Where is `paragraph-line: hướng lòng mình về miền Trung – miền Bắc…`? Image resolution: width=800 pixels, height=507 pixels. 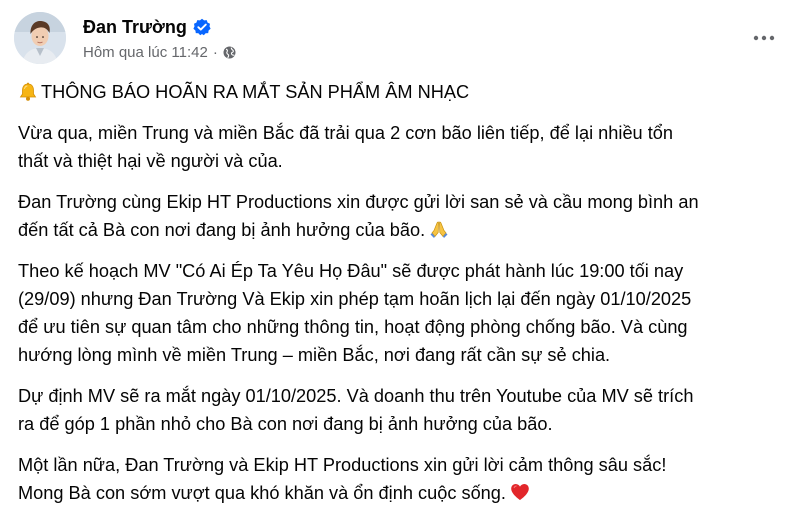
paragraph-line: hướng lòng mình về miền Trung – miền Bắc… is located at coordinates (314, 355).